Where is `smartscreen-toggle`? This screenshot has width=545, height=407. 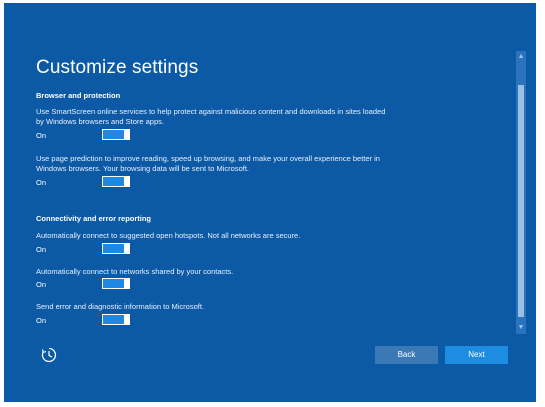
smartscreen-toggle is located at coordinates (116, 134).